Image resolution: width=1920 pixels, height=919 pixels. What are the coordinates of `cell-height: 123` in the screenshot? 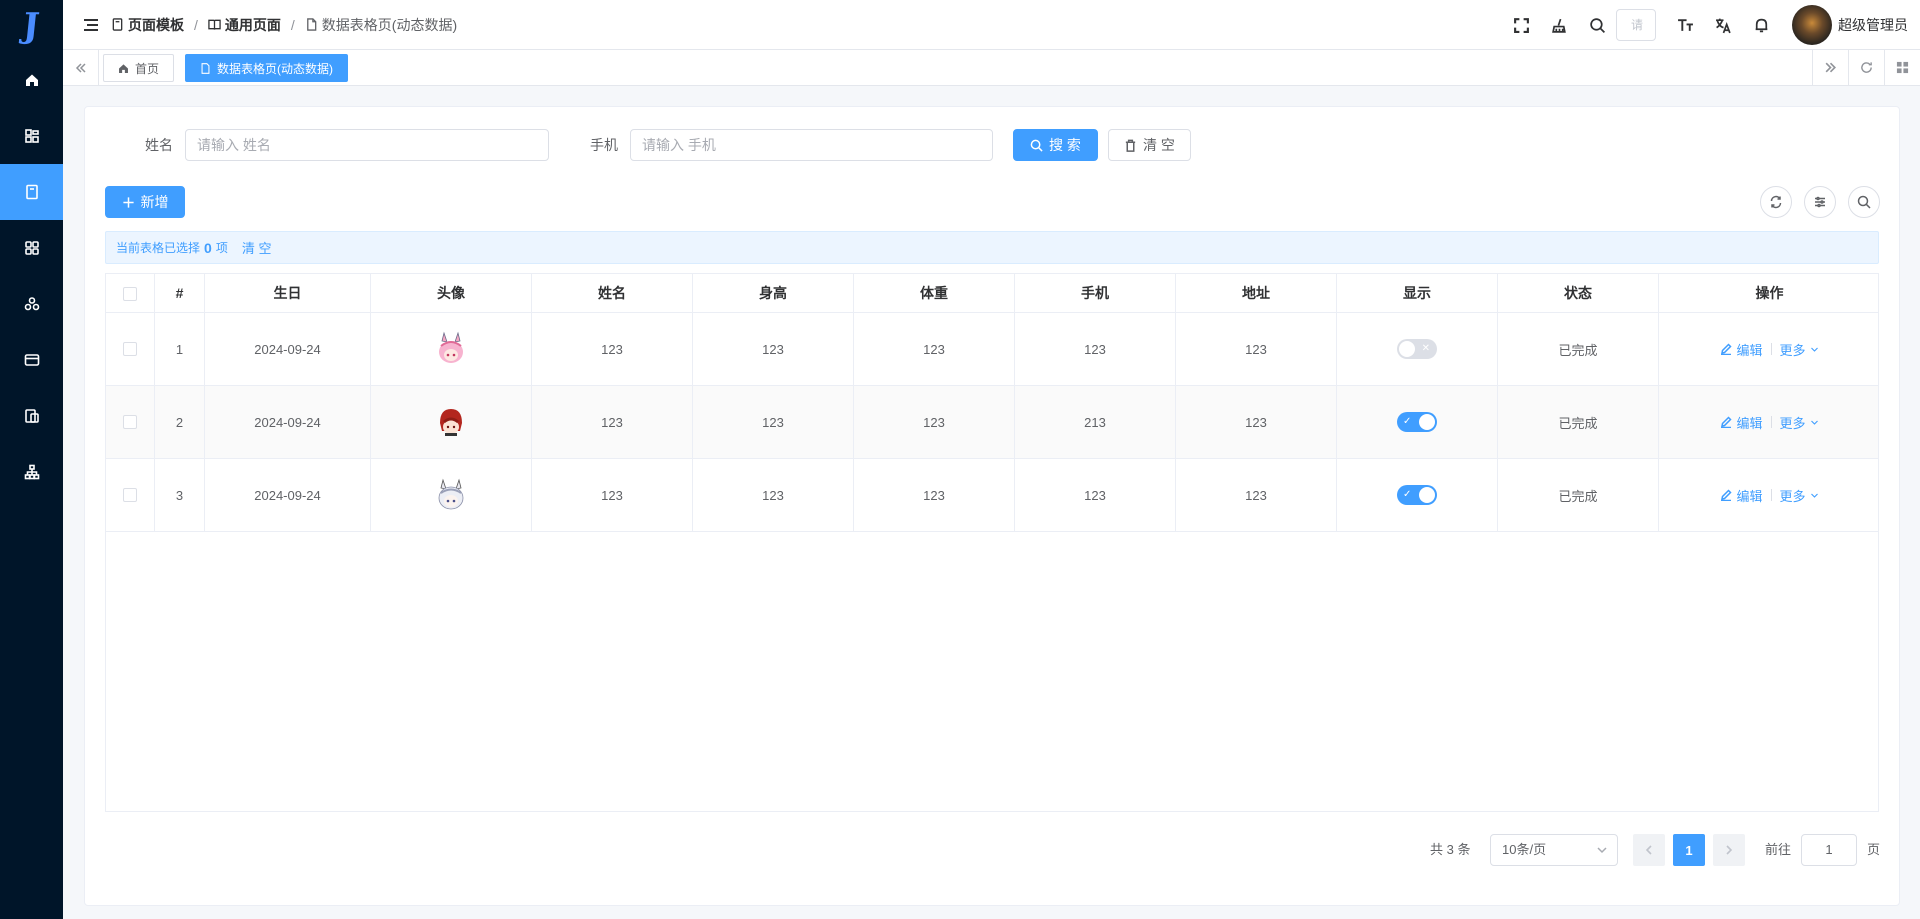 It's located at (773, 422).